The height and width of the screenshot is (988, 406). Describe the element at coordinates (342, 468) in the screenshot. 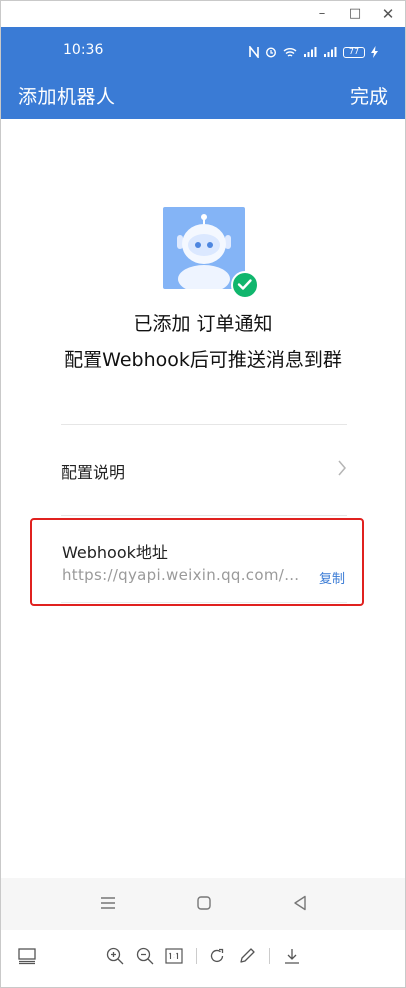

I see `chevron-right-icon` at that location.